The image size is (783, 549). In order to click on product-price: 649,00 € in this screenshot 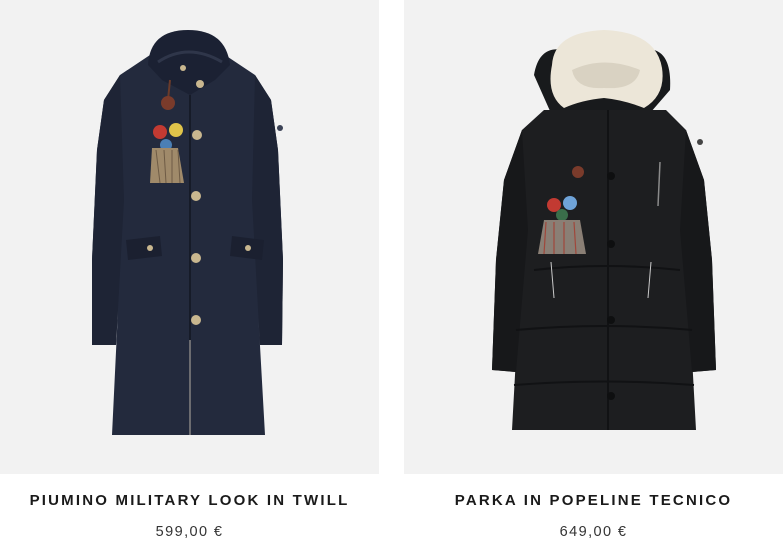, I will do `click(593, 532)`.